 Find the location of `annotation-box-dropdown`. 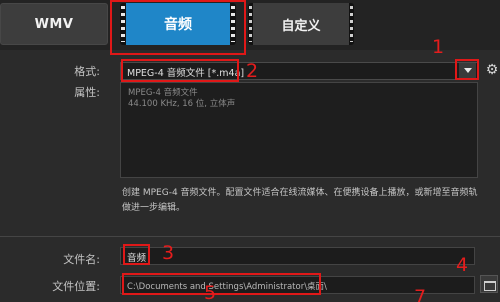

annotation-box-dropdown is located at coordinates (467, 69).